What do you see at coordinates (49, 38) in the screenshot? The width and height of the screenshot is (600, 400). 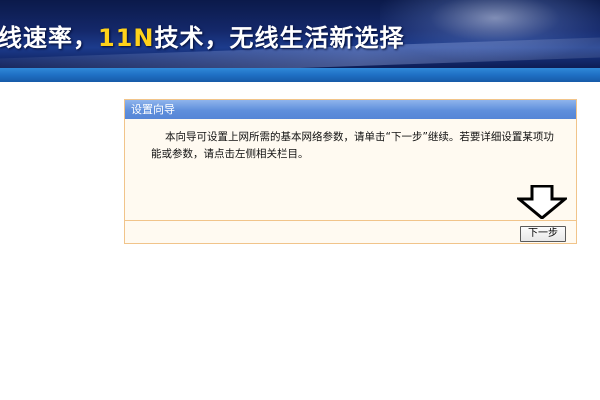 I see `slogan-prefix: 线速率，` at bounding box center [49, 38].